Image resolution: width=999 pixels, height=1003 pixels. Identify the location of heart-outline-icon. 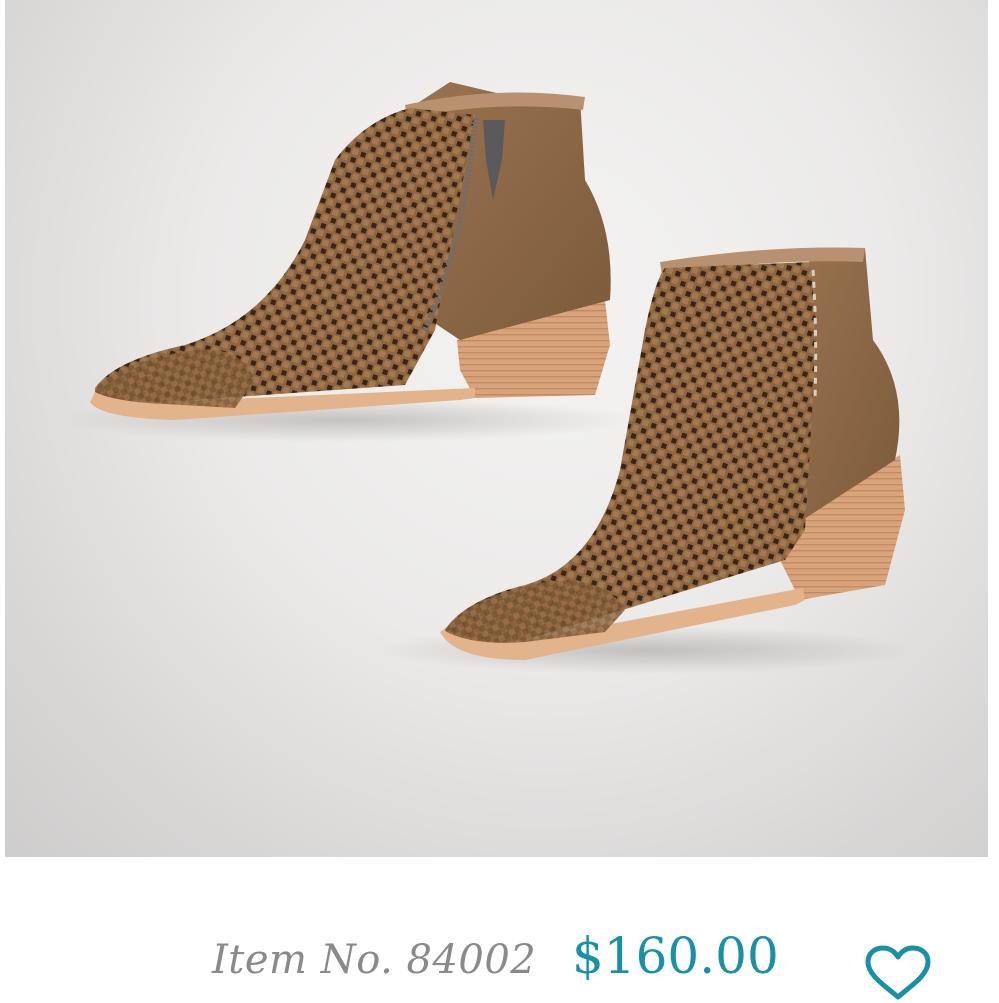
(898, 974).